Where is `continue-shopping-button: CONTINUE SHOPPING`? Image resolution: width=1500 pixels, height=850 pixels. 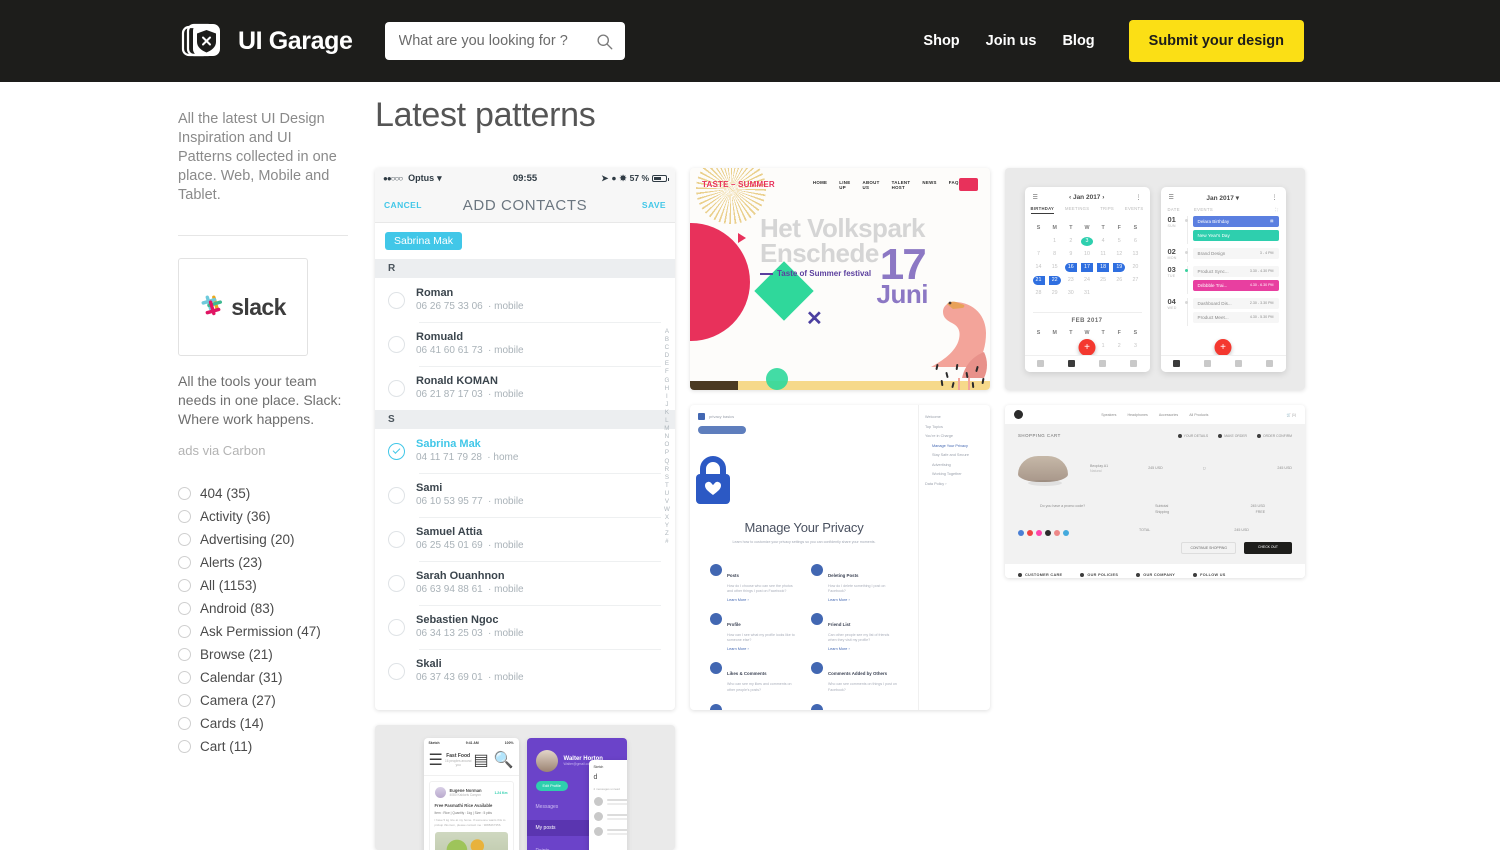 continue-shopping-button: CONTINUE SHOPPING is located at coordinates (1209, 548).